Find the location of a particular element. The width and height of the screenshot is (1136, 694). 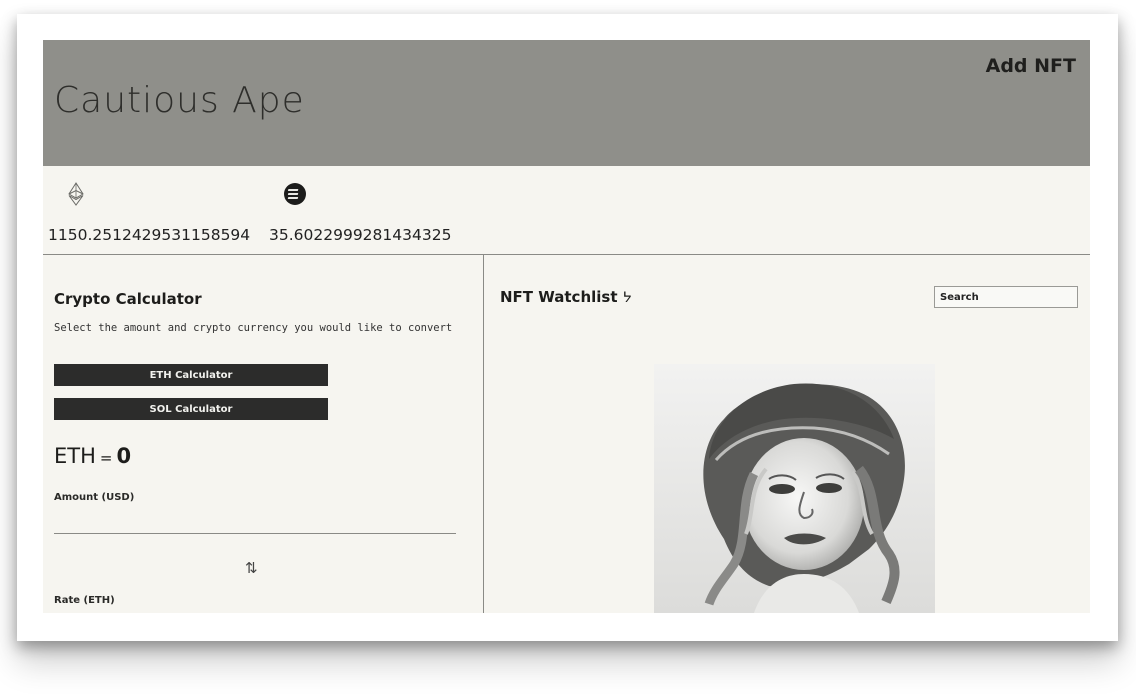

rate-label: Rate (ETH) is located at coordinates (84, 600).